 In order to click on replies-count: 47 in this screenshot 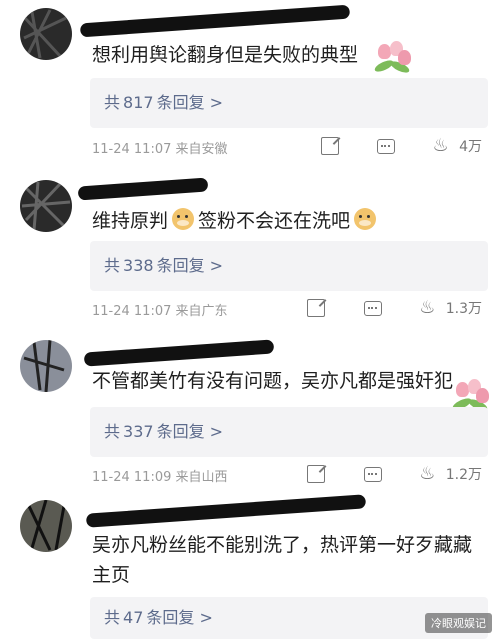, I will do `click(133, 617)`.